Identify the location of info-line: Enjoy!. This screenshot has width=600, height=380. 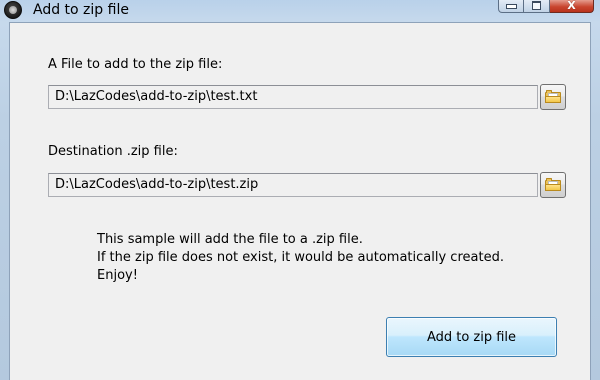
(117, 275).